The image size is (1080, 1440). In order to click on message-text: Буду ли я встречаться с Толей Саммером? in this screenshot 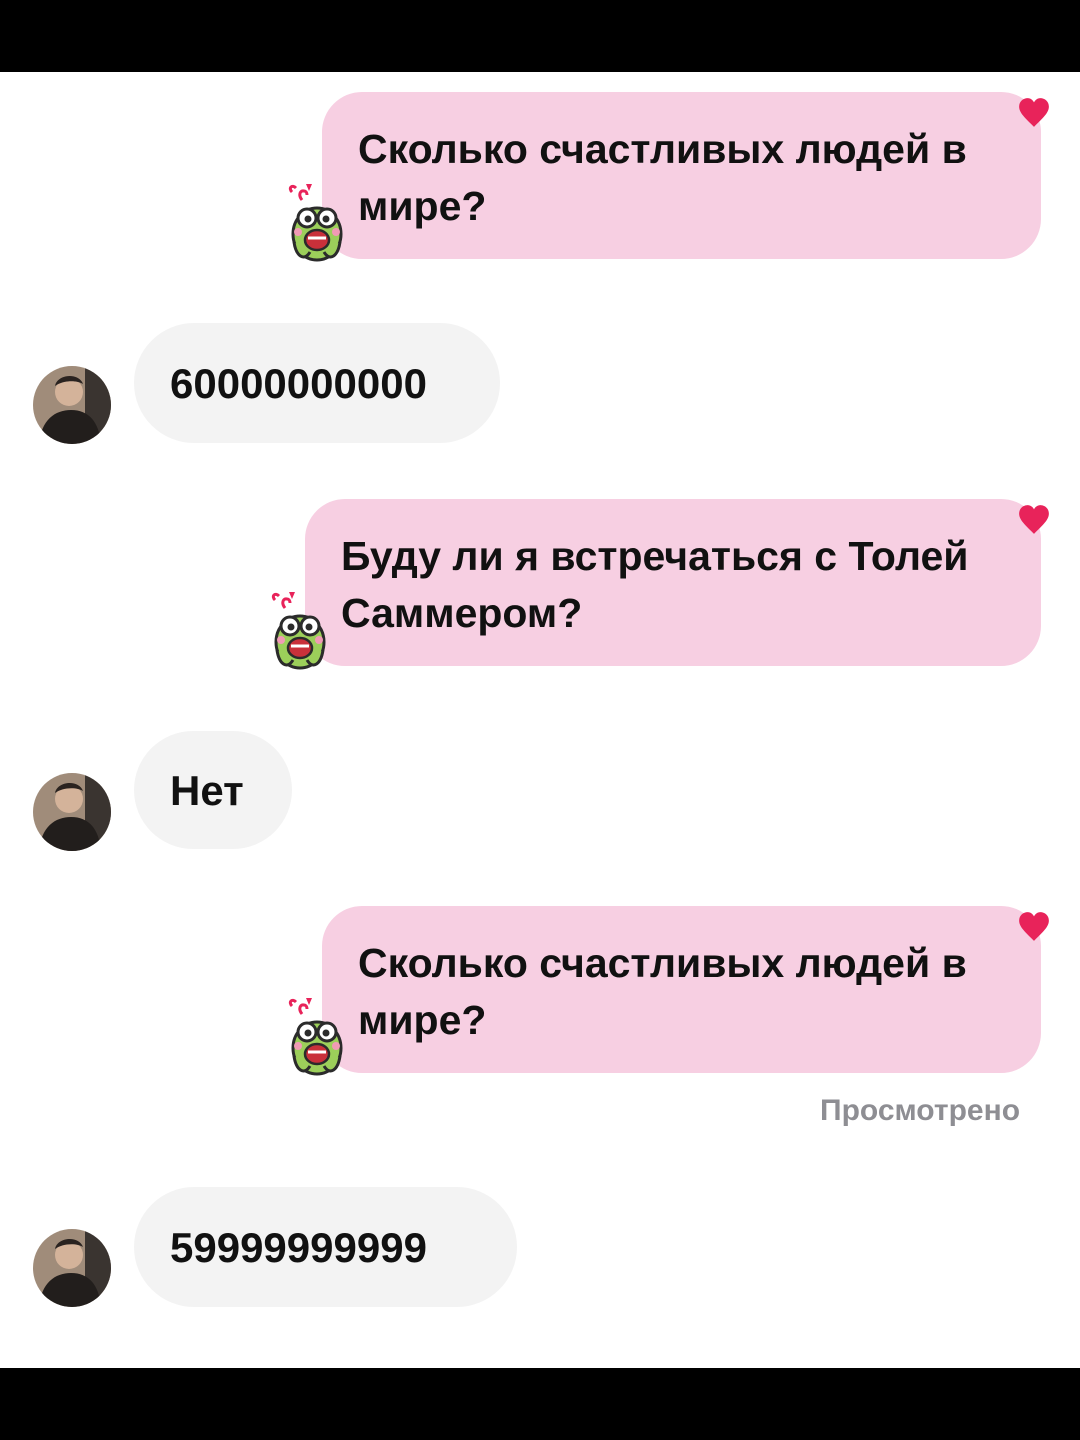, I will do `click(655, 584)`.